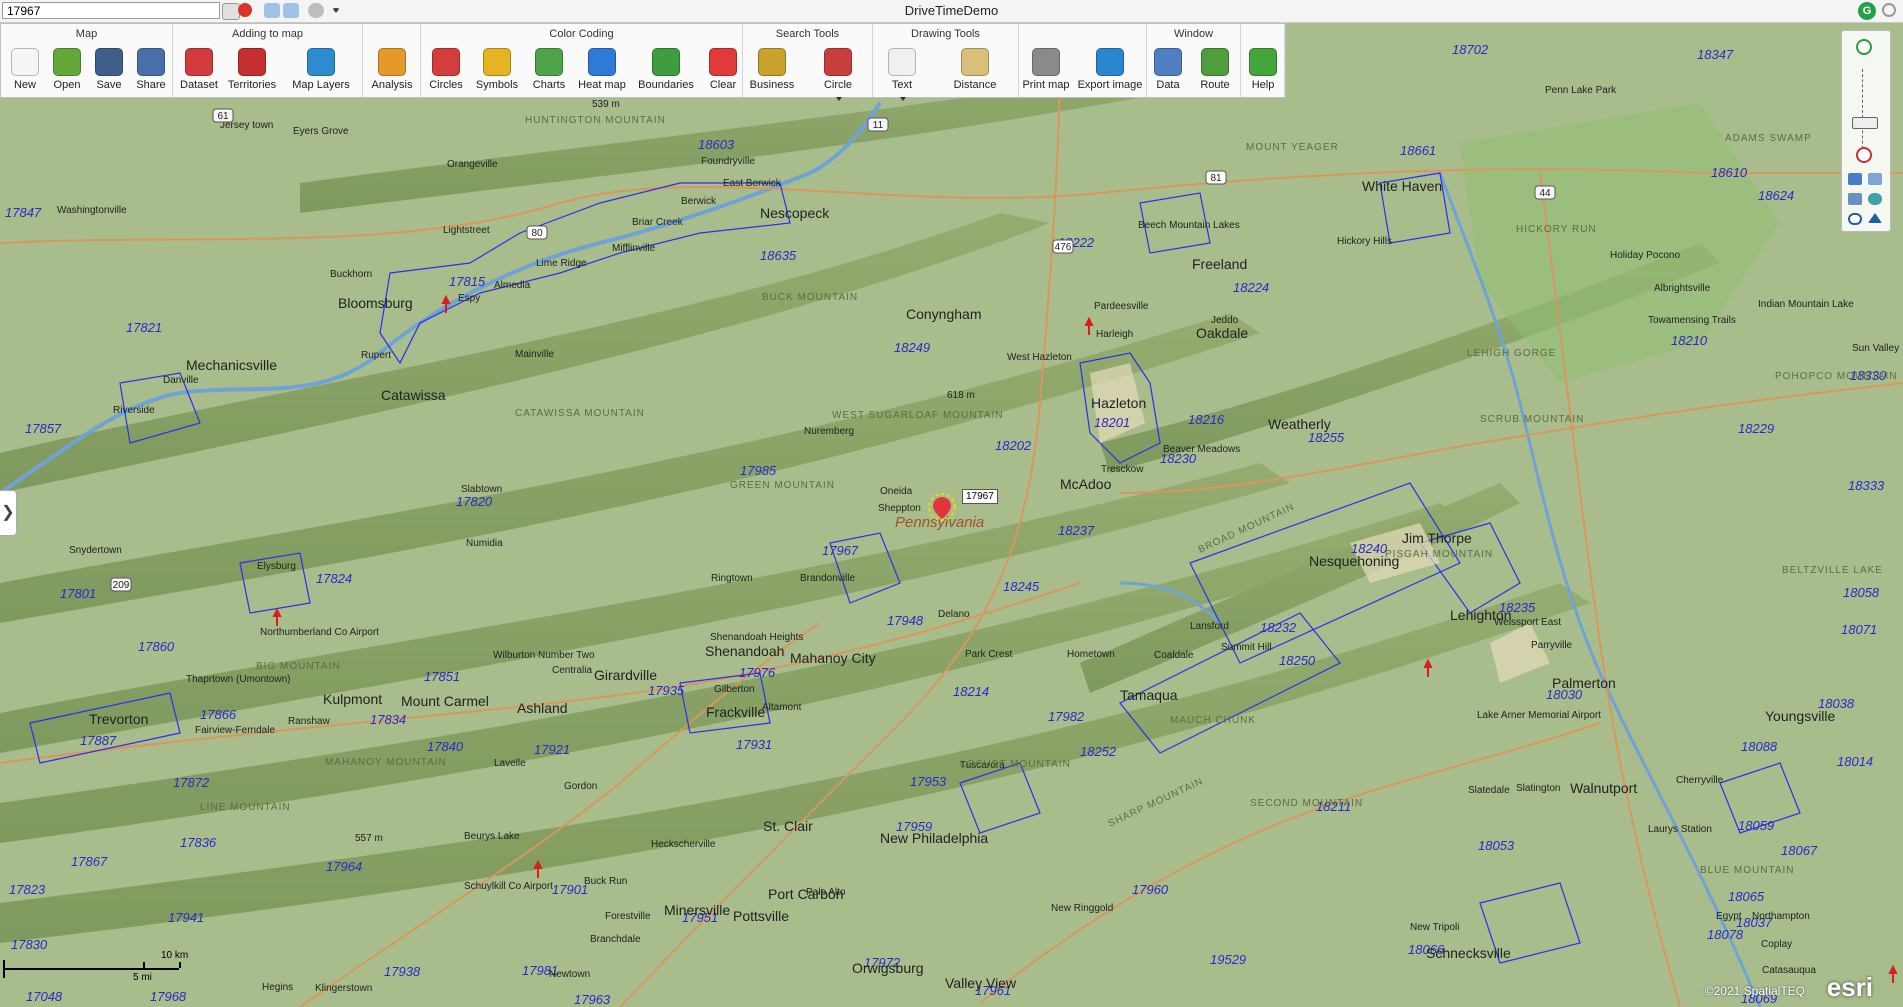 The height and width of the screenshot is (1007, 1903). What do you see at coordinates (1046, 62) in the screenshot?
I see `print-map-icon` at bounding box center [1046, 62].